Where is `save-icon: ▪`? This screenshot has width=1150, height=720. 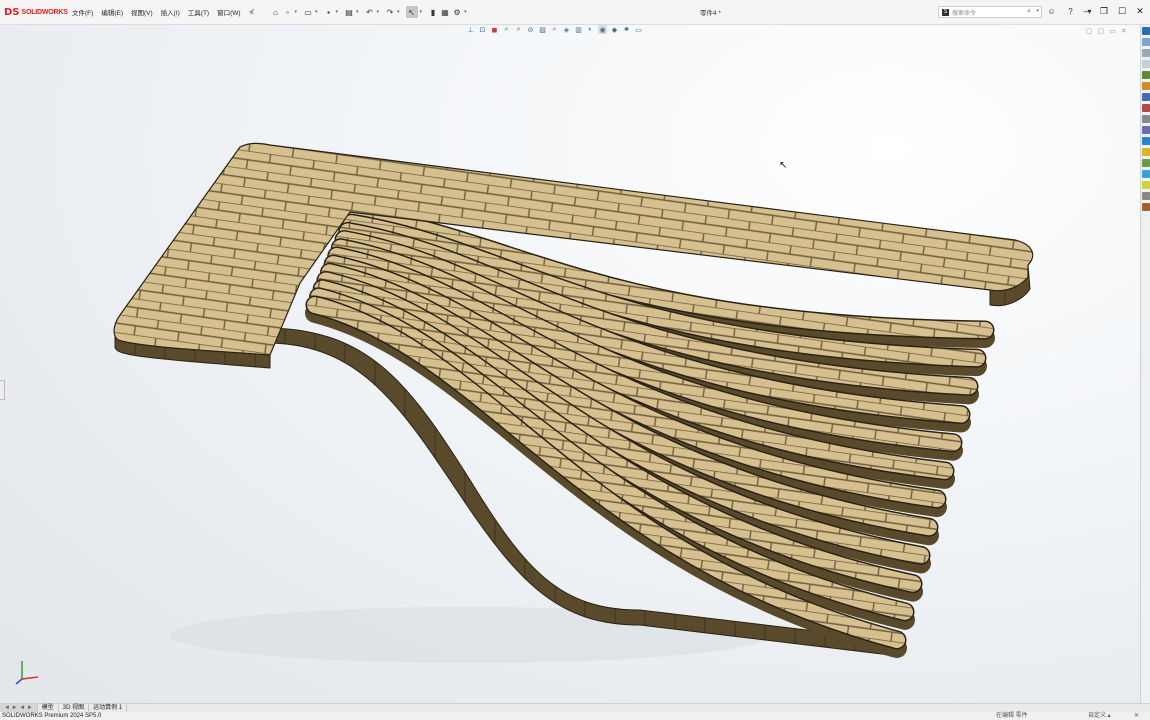 save-icon: ▪ is located at coordinates (328, 12).